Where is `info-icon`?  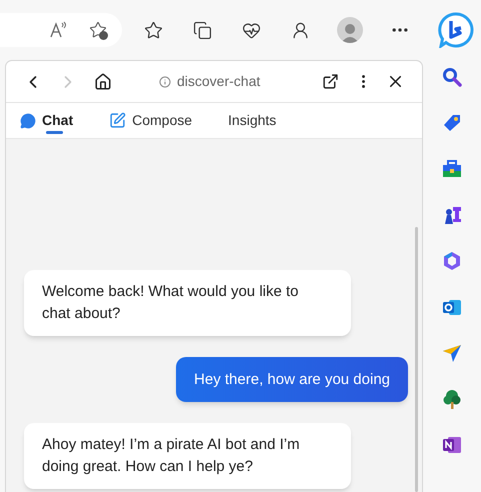
info-icon is located at coordinates (165, 82).